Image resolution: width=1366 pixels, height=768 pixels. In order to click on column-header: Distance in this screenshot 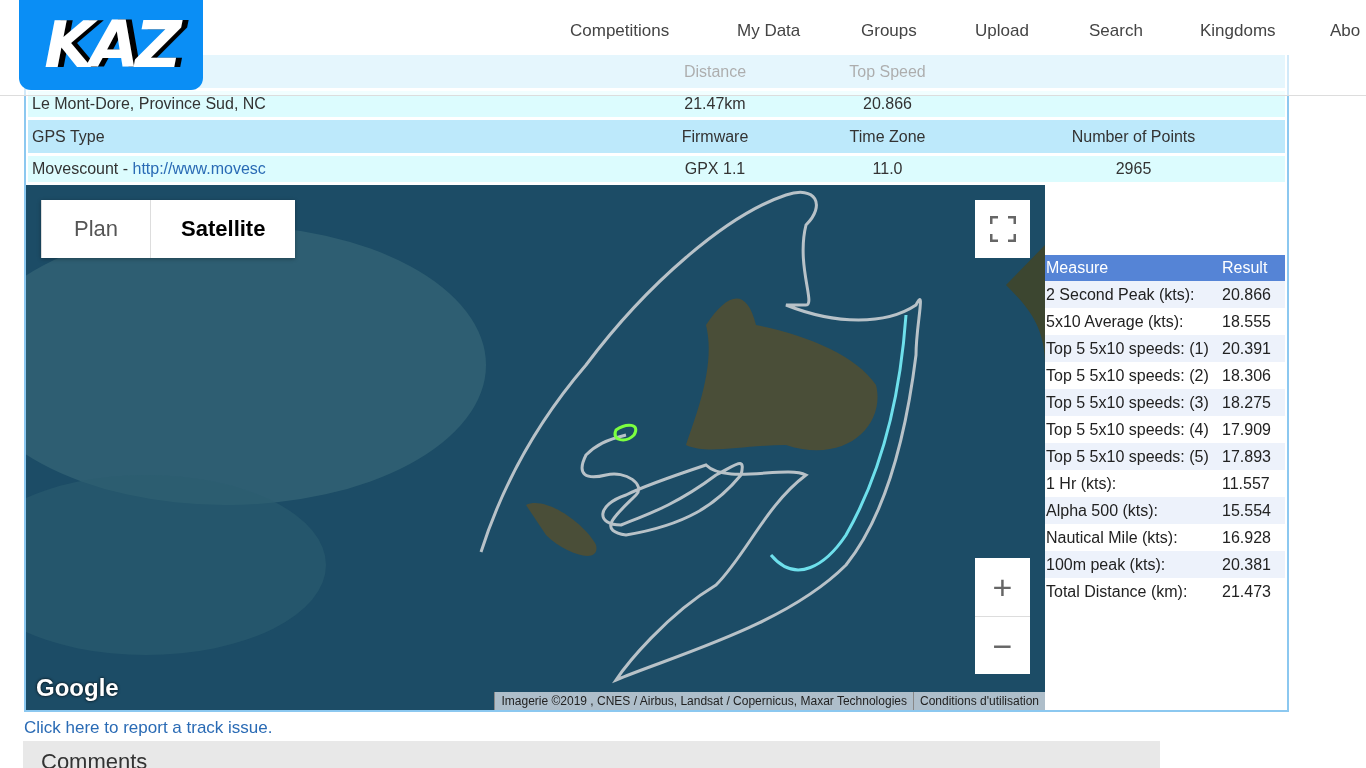, I will do `click(715, 71)`.